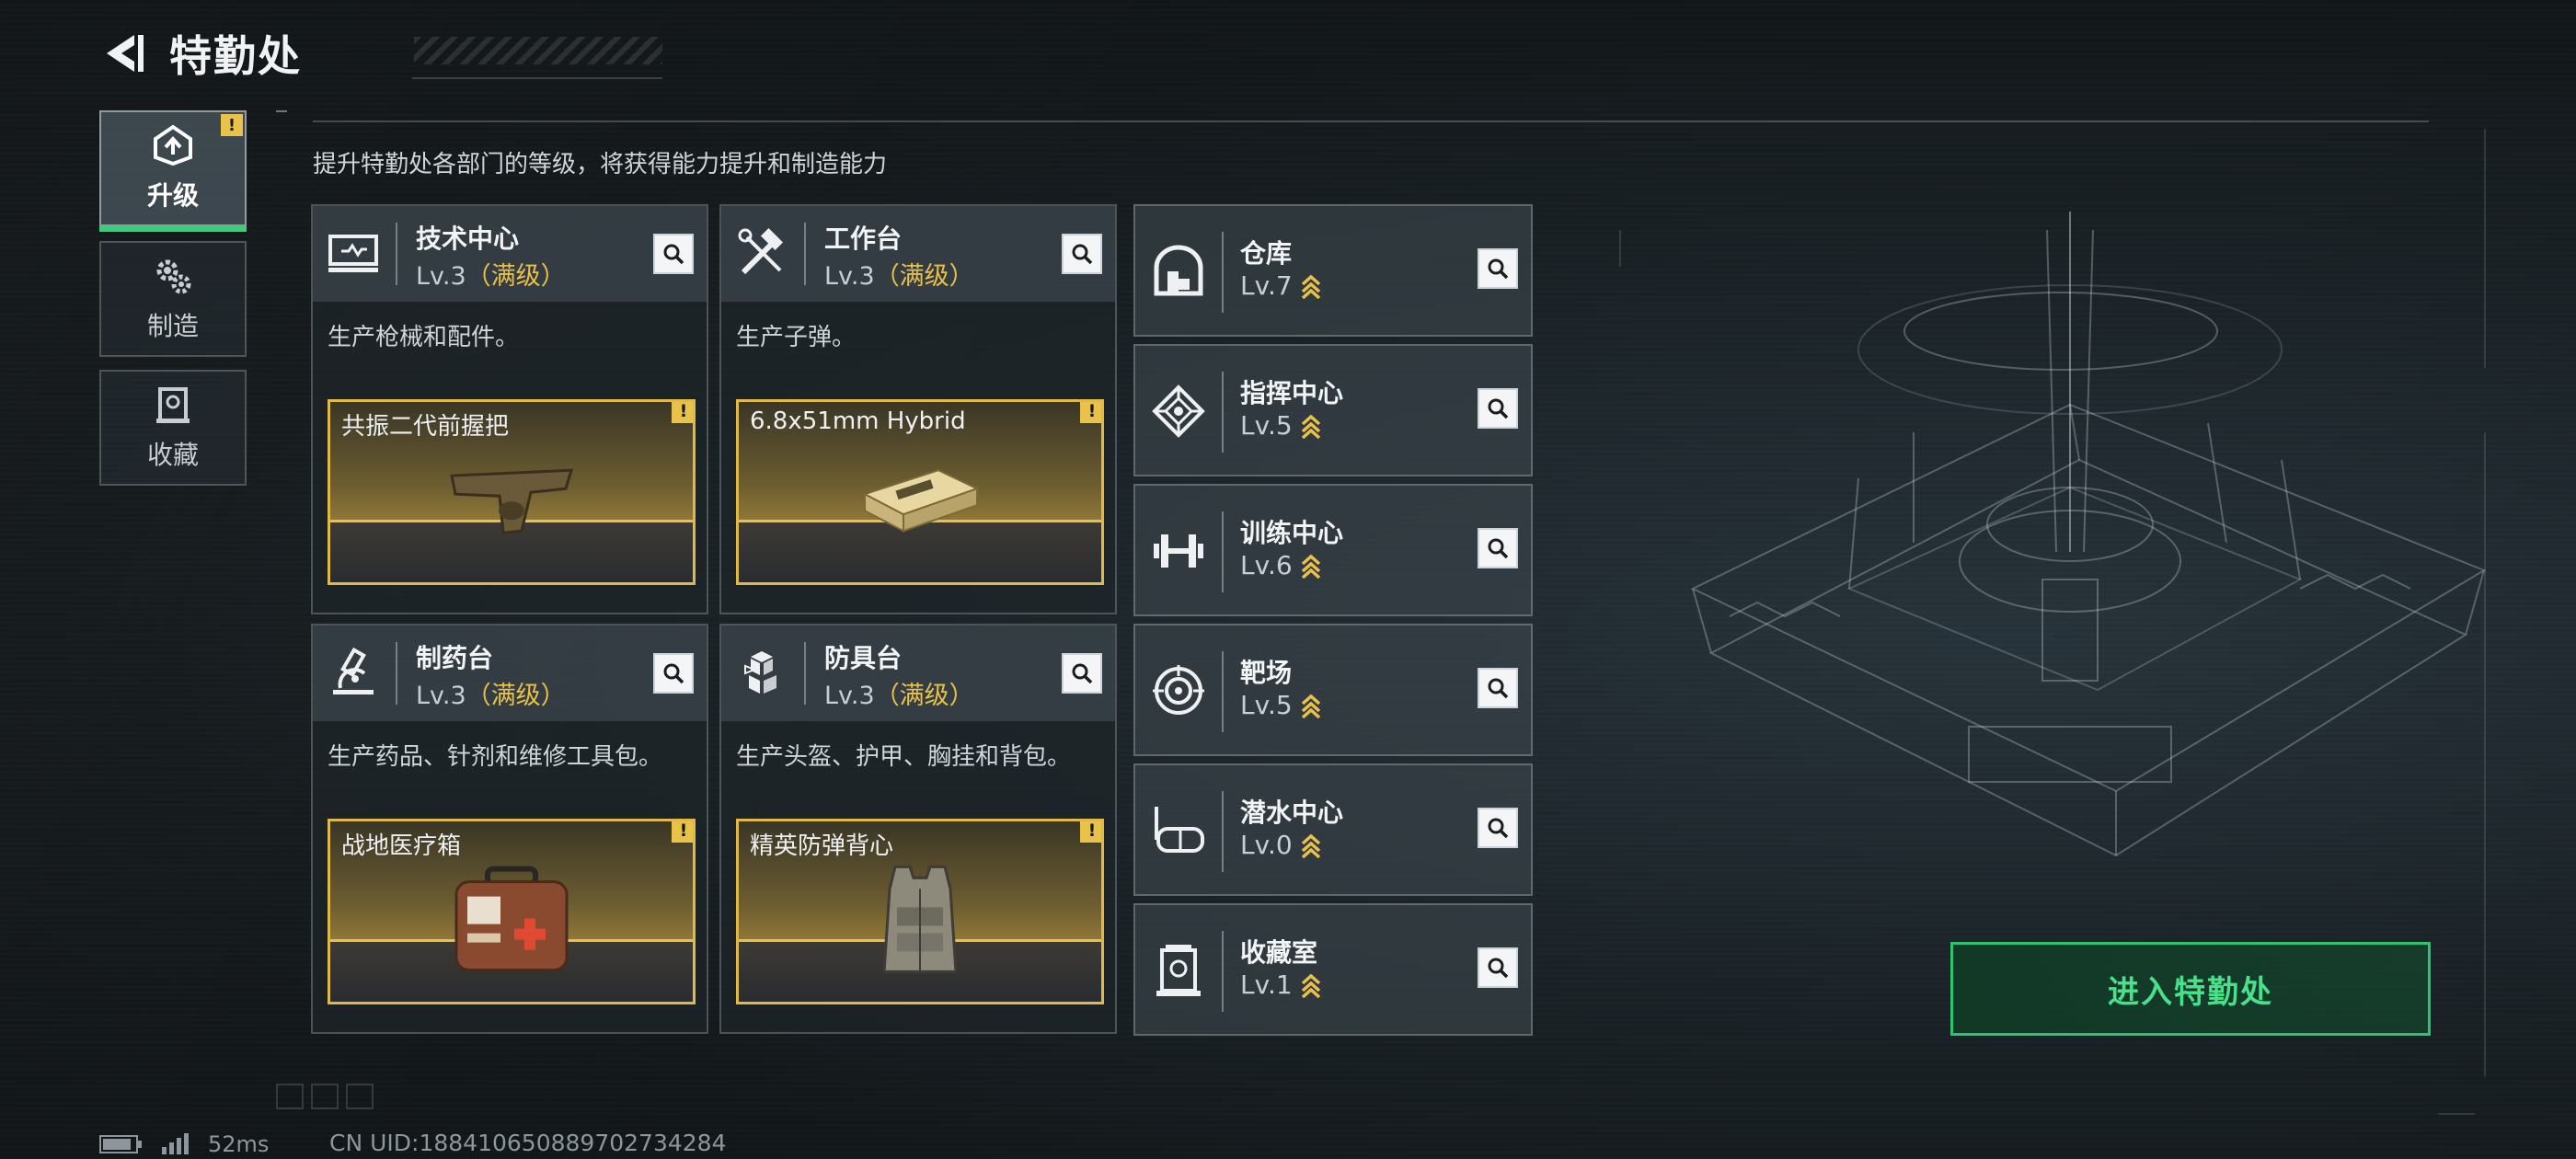 This screenshot has width=2576, height=1159. I want to click on station-card-tech-center: 技术中心 Lv.3（满级） 生产枪械和配件。 共振二代前握把 !, so click(509, 409).